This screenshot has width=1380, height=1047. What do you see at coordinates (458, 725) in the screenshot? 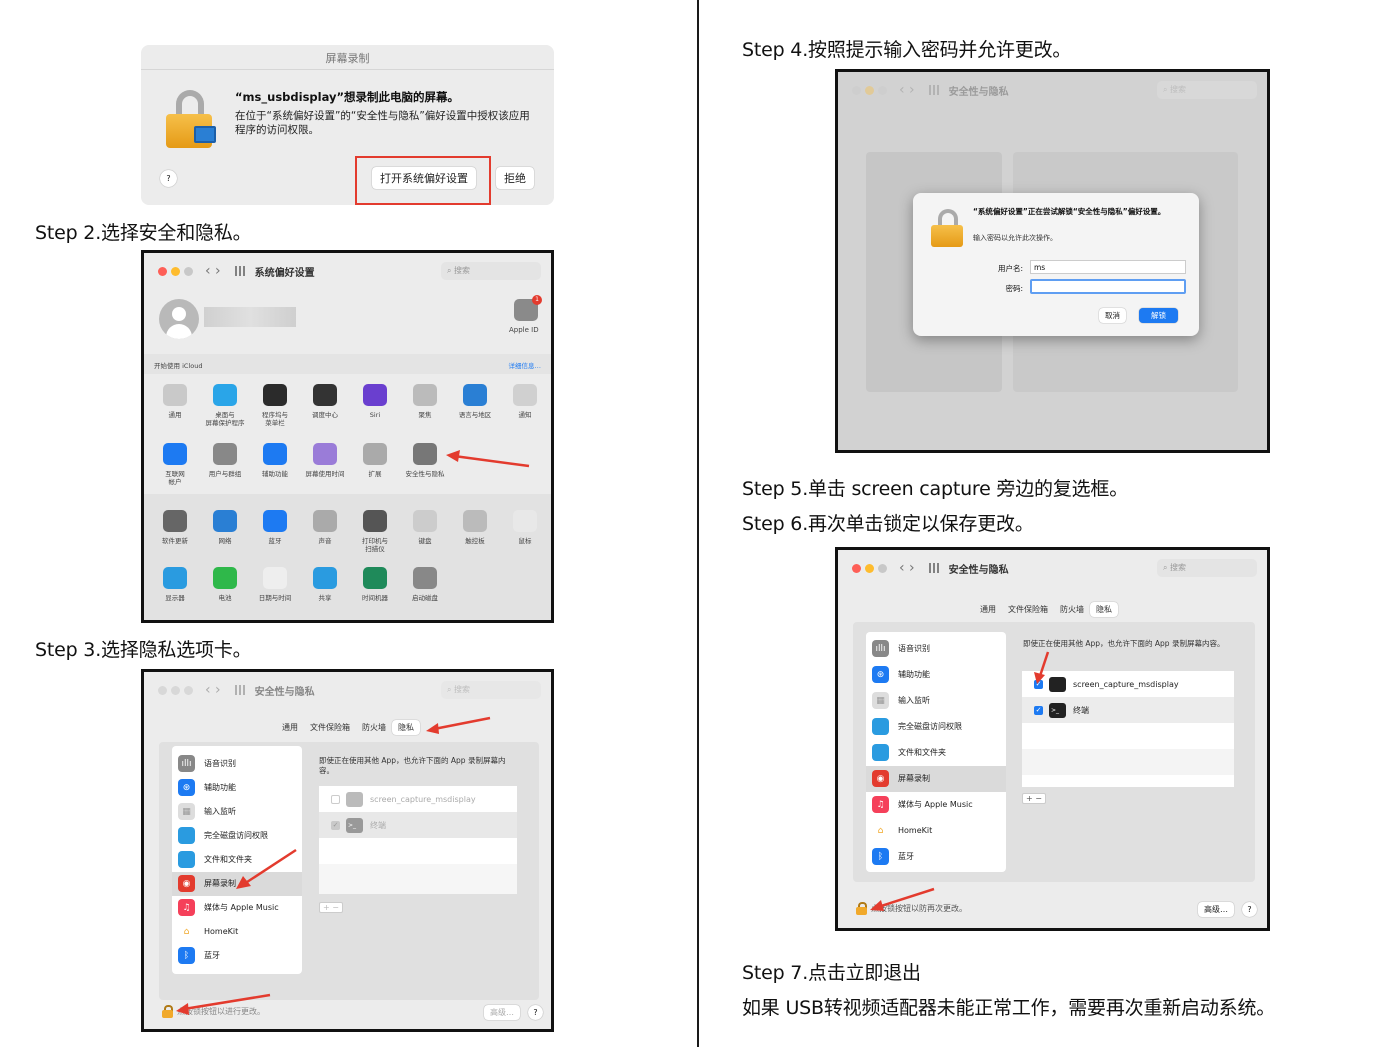
I see `arrow-to-privacy-tab` at bounding box center [458, 725].